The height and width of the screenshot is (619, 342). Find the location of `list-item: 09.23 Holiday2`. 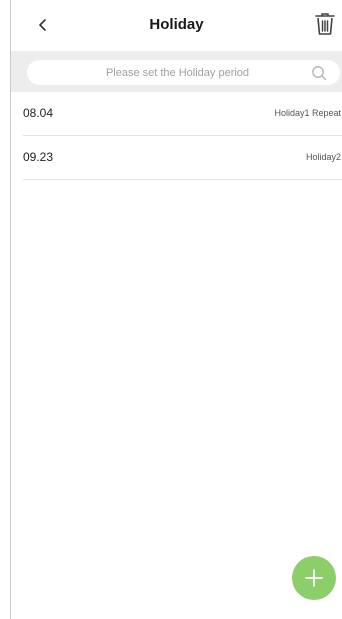

list-item: 09.23 Holiday2 is located at coordinates (182, 158).